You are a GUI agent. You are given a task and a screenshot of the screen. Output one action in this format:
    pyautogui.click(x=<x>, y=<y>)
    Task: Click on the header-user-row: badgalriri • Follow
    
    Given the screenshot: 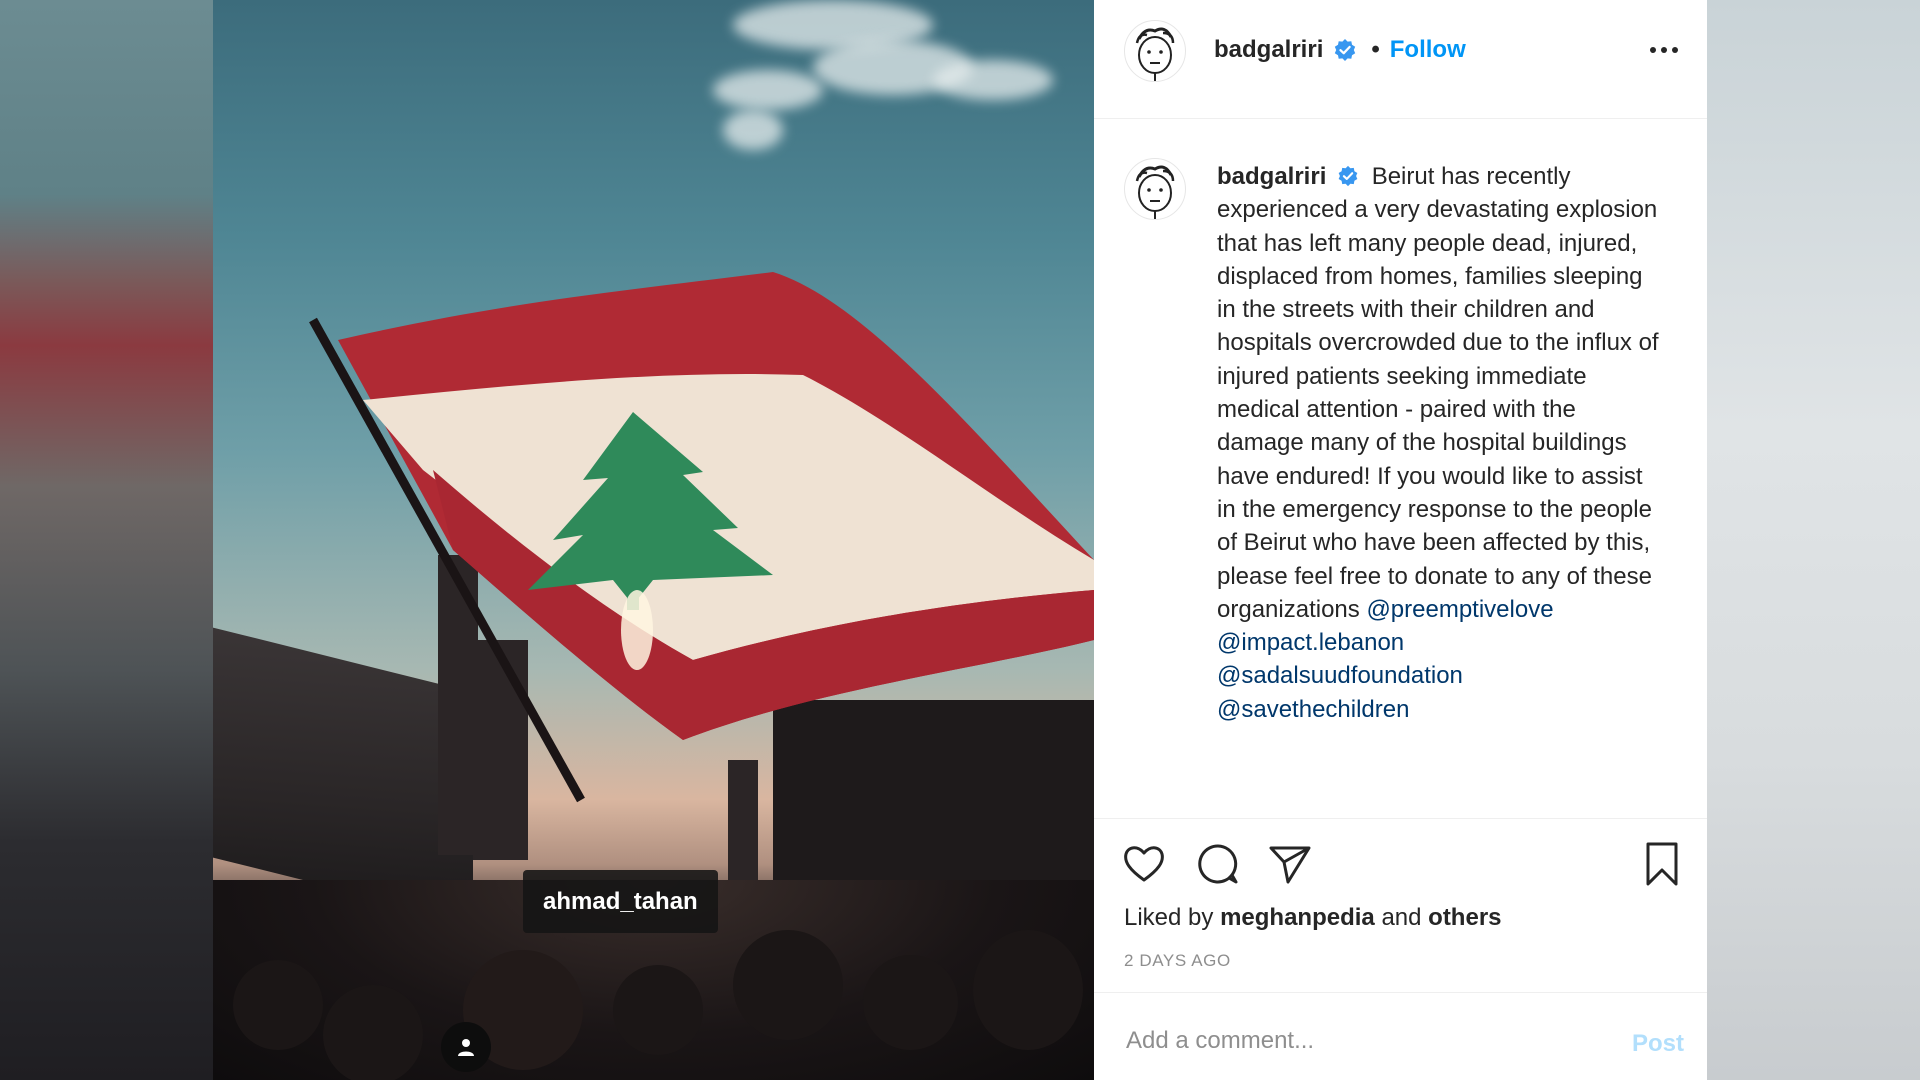 What is the action you would take?
    pyautogui.click(x=1340, y=50)
    